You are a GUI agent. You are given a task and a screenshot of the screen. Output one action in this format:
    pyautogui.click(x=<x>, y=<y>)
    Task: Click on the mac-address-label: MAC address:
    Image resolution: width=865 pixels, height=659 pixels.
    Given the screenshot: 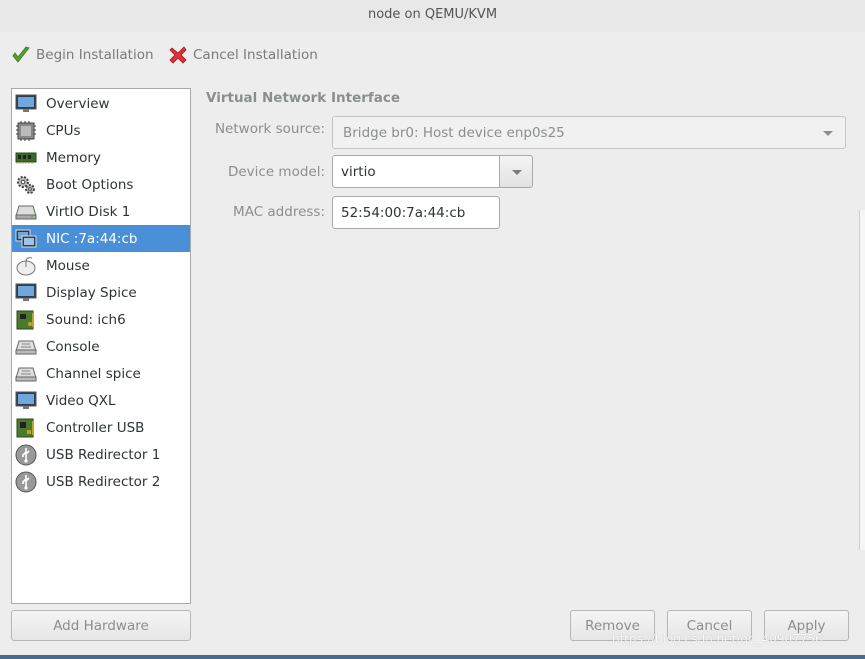 What is the action you would take?
    pyautogui.click(x=279, y=212)
    